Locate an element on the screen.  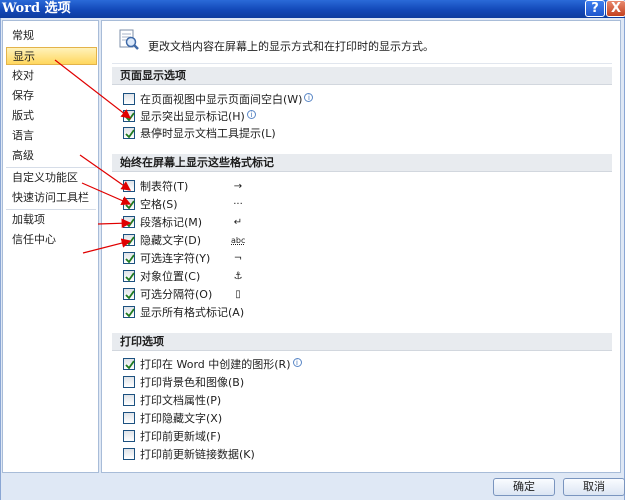
option-label: 显示突出显示标记(H) is located at coordinates (192, 116).